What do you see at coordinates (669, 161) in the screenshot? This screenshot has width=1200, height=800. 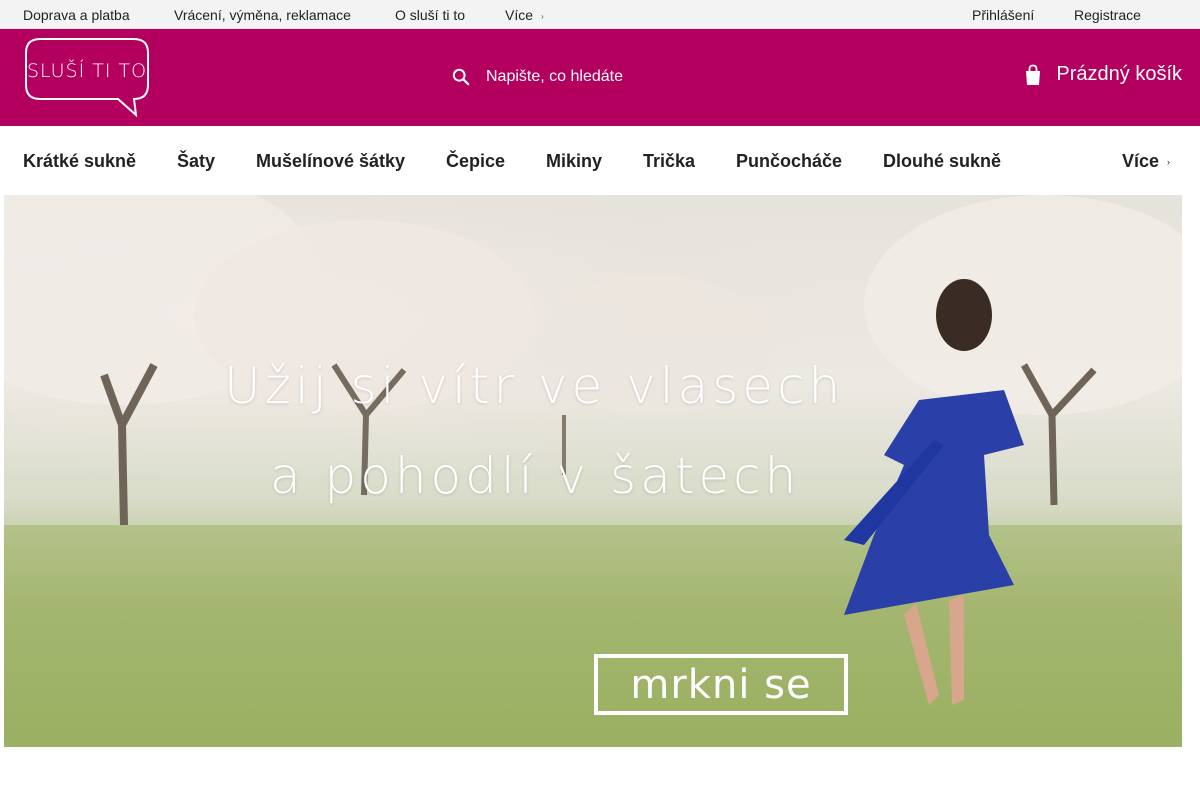 I see `category-tricka: Trička` at bounding box center [669, 161].